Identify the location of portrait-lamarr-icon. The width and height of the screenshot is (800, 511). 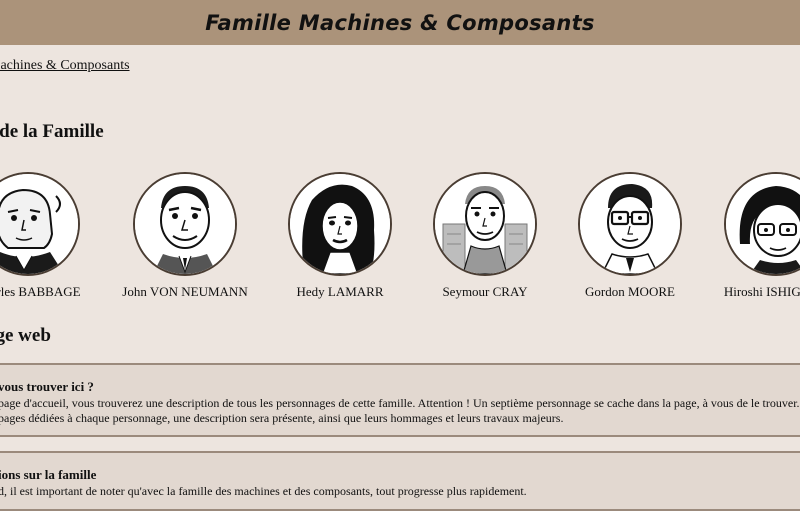
(340, 224).